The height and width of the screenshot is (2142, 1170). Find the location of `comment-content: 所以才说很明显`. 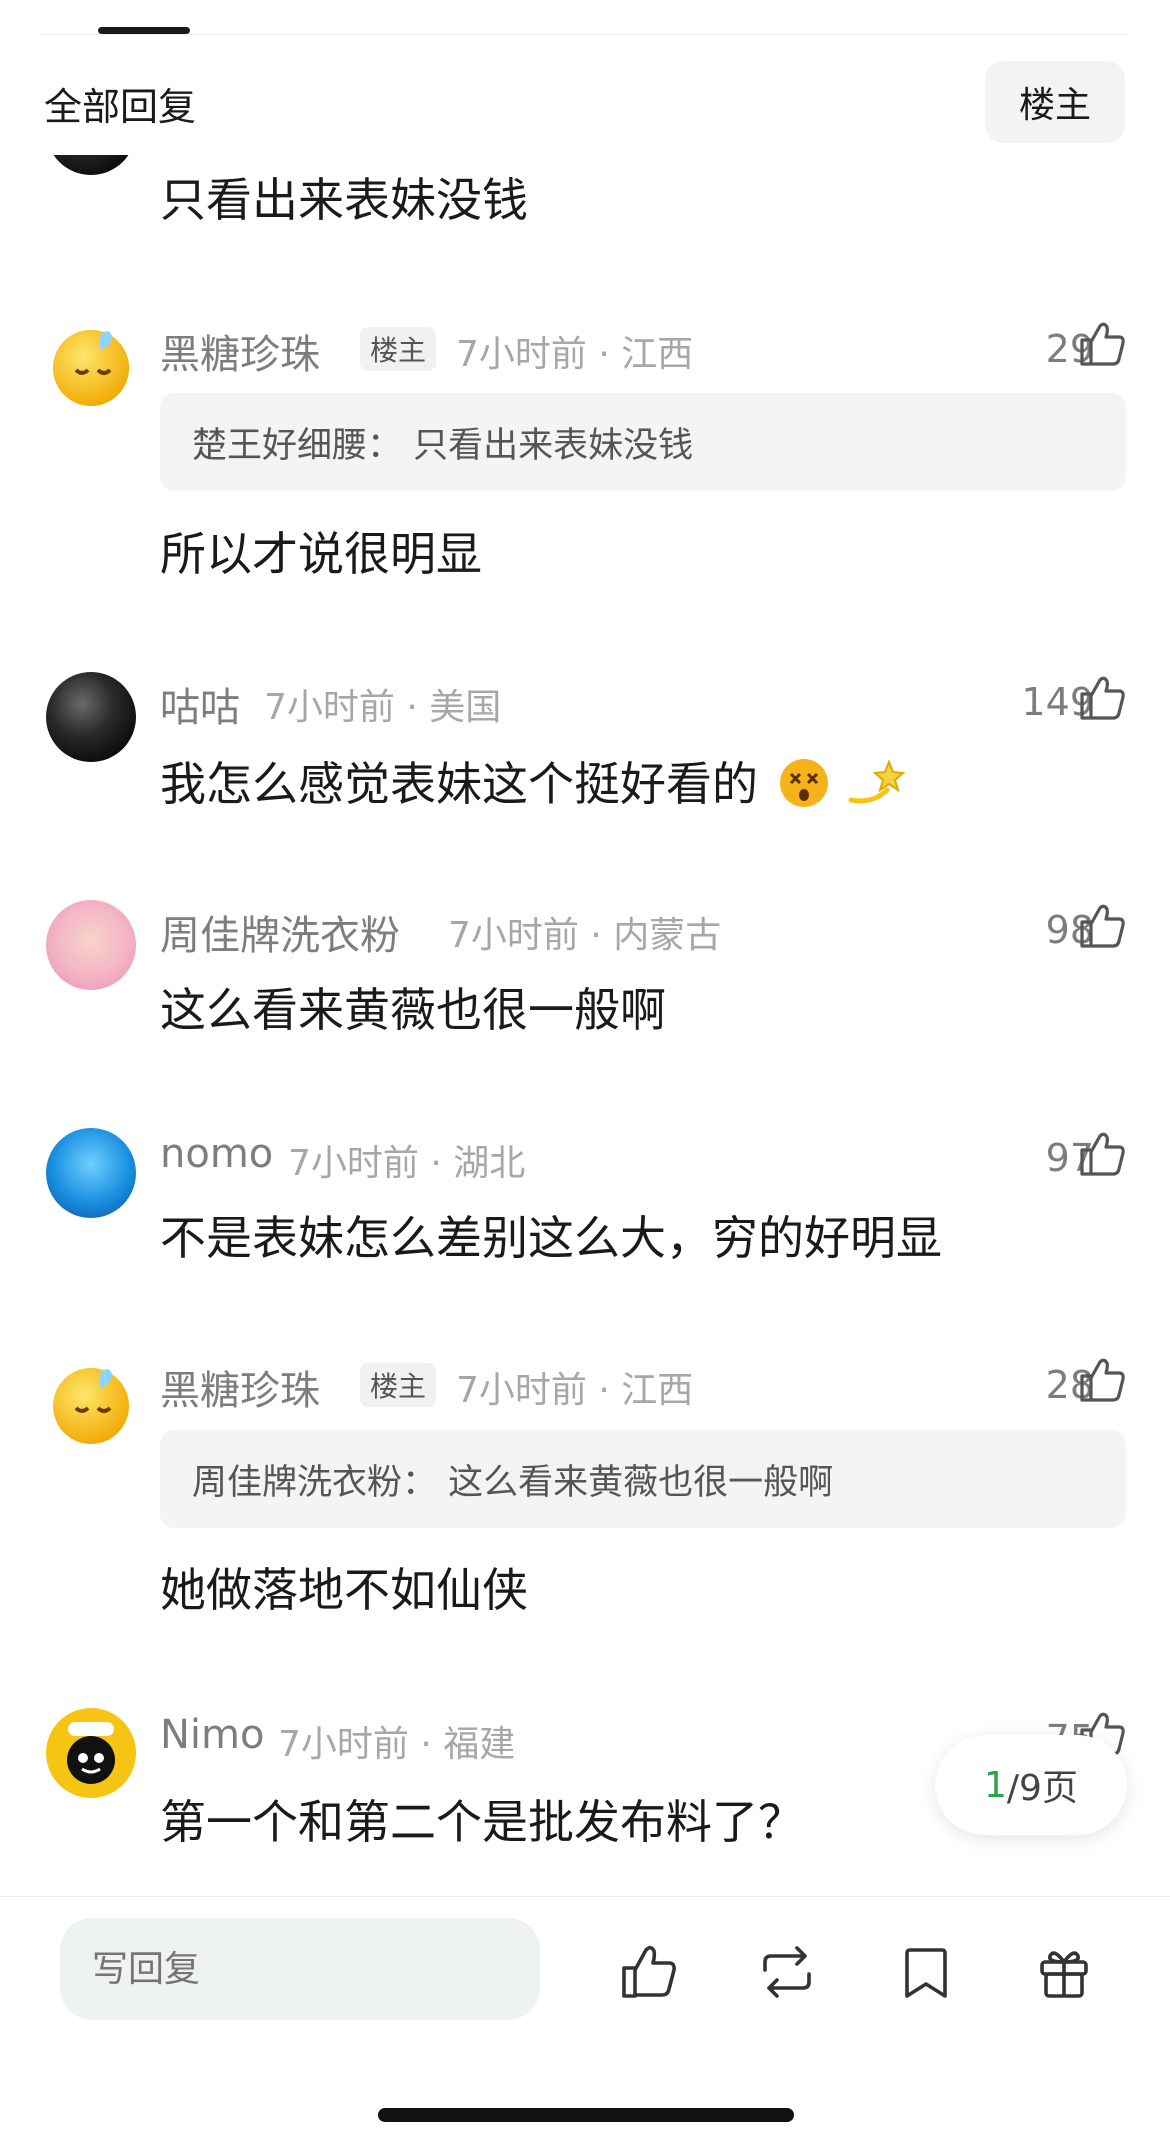

comment-content: 所以才说很明显 is located at coordinates (321, 554).